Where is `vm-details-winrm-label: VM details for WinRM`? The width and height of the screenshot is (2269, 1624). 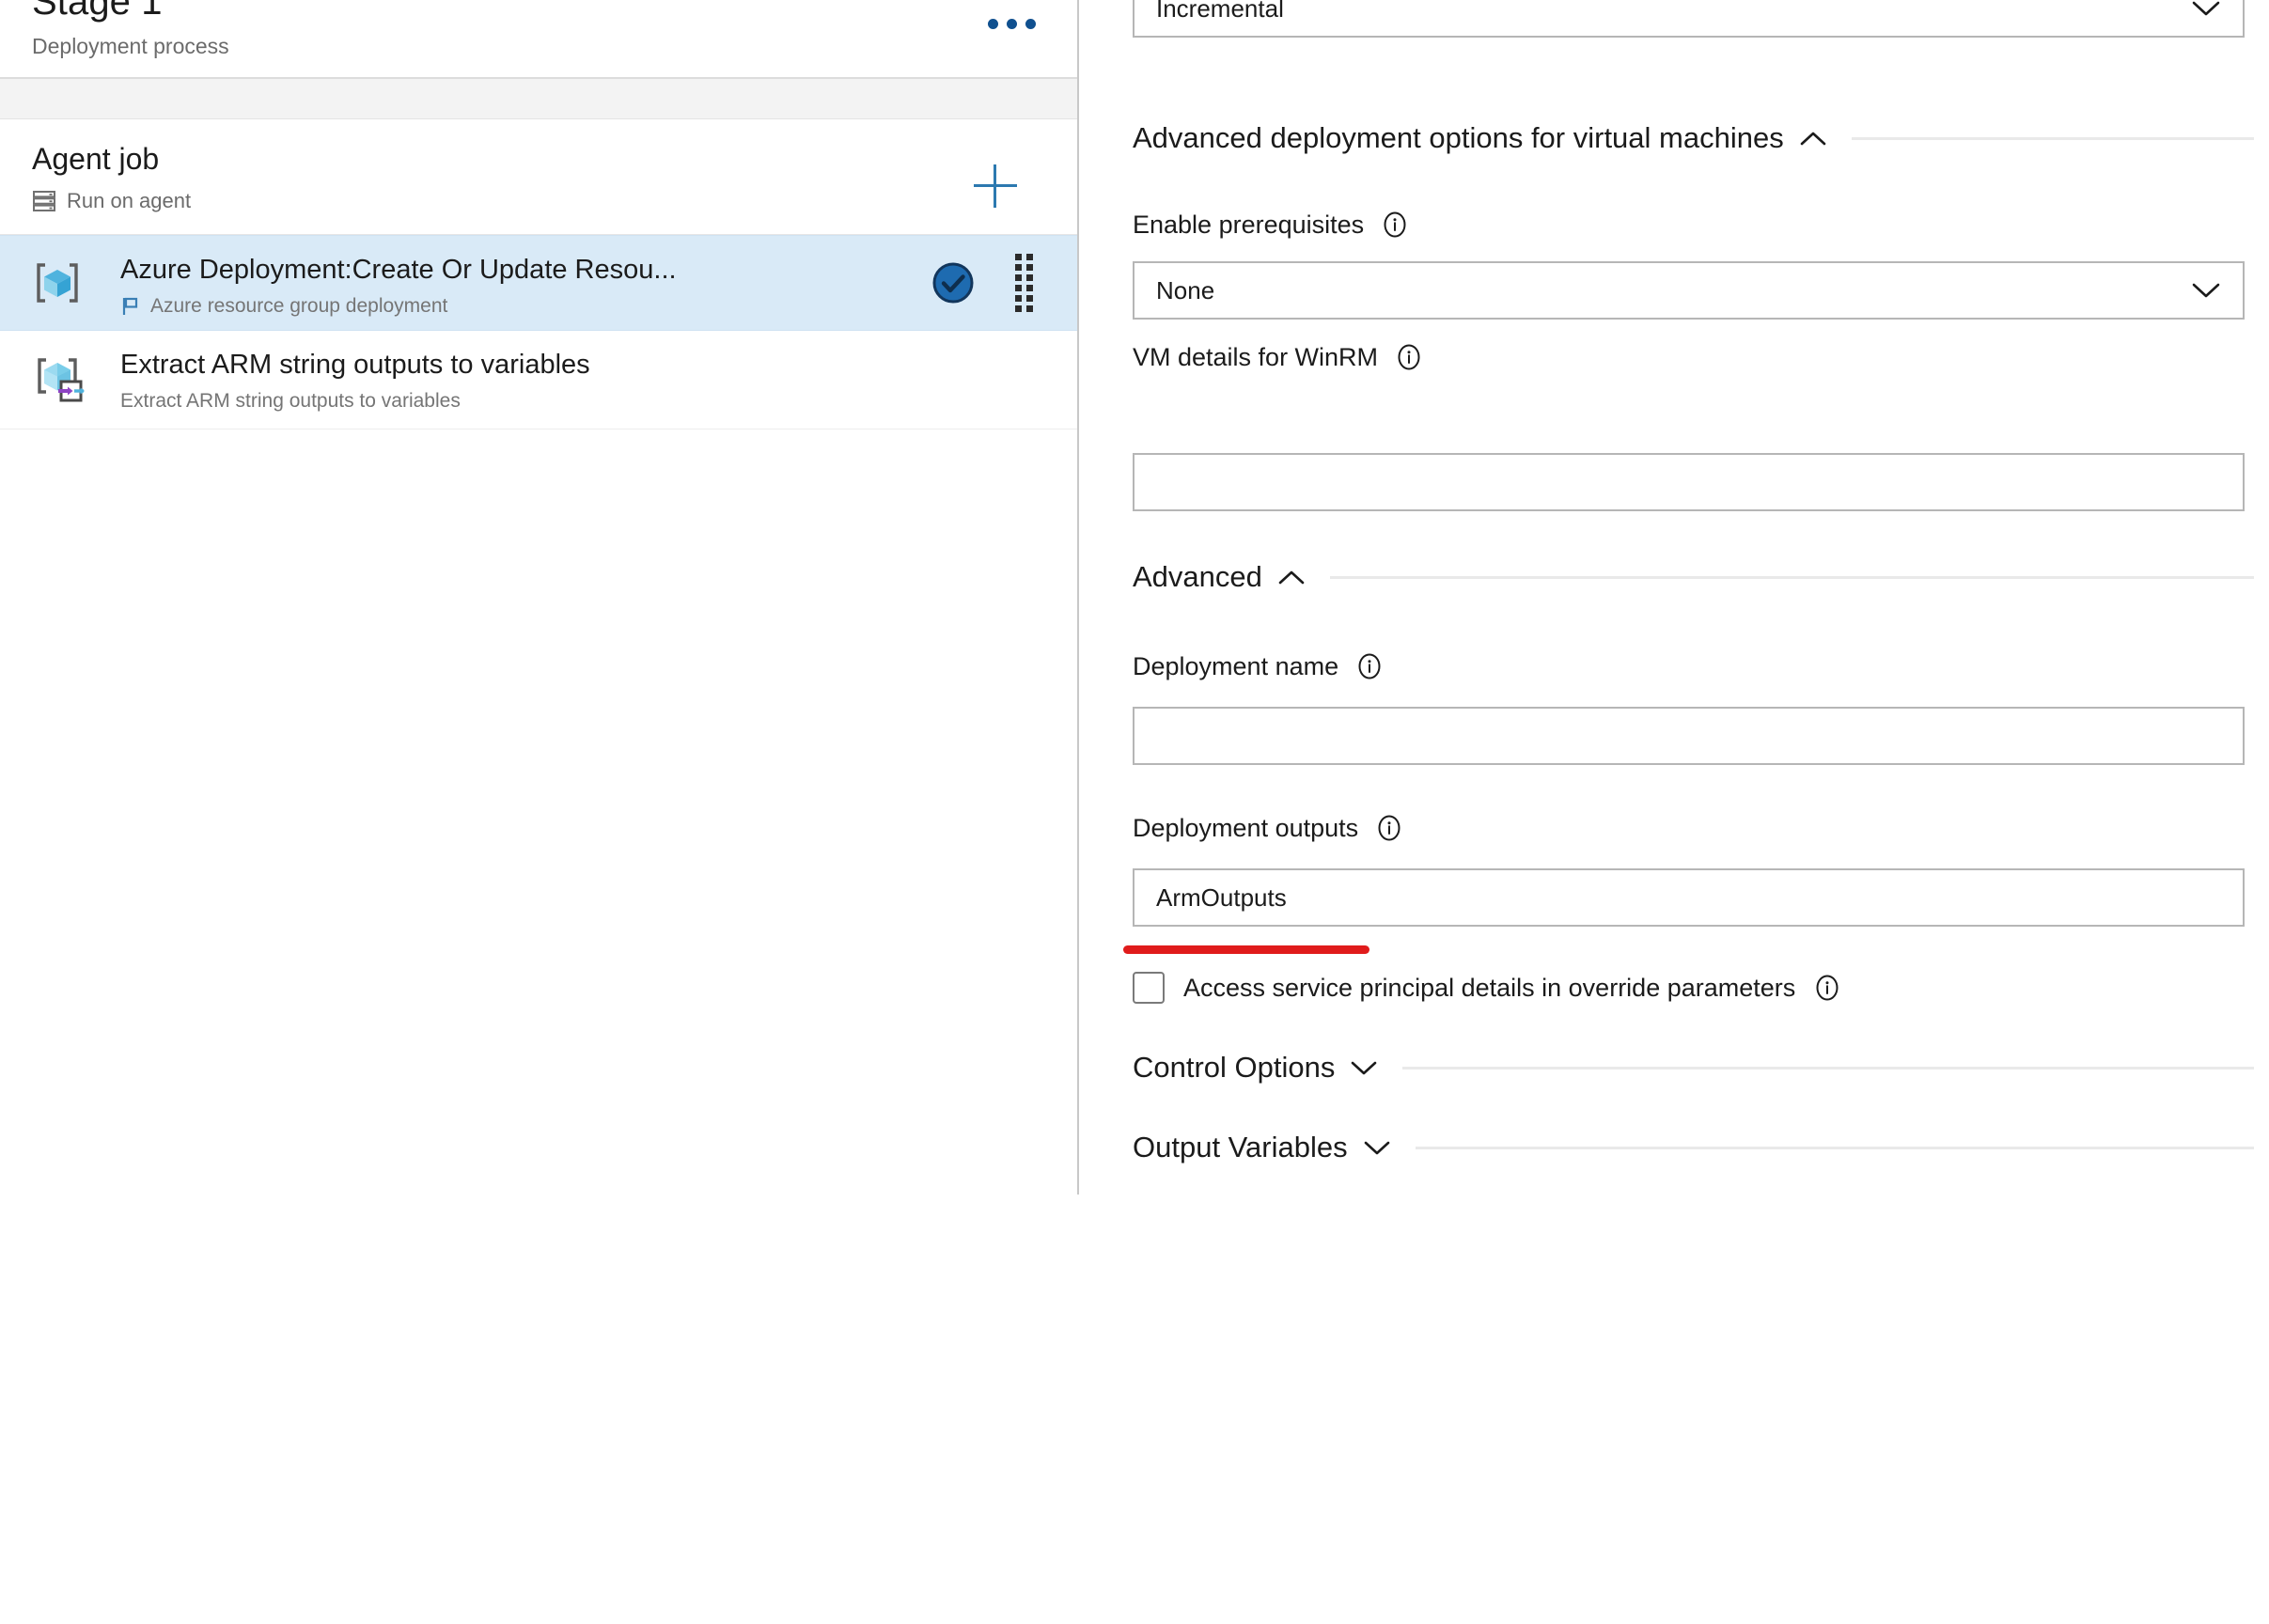
vm-details-winrm-label: VM details for WinRM is located at coordinates (1256, 357).